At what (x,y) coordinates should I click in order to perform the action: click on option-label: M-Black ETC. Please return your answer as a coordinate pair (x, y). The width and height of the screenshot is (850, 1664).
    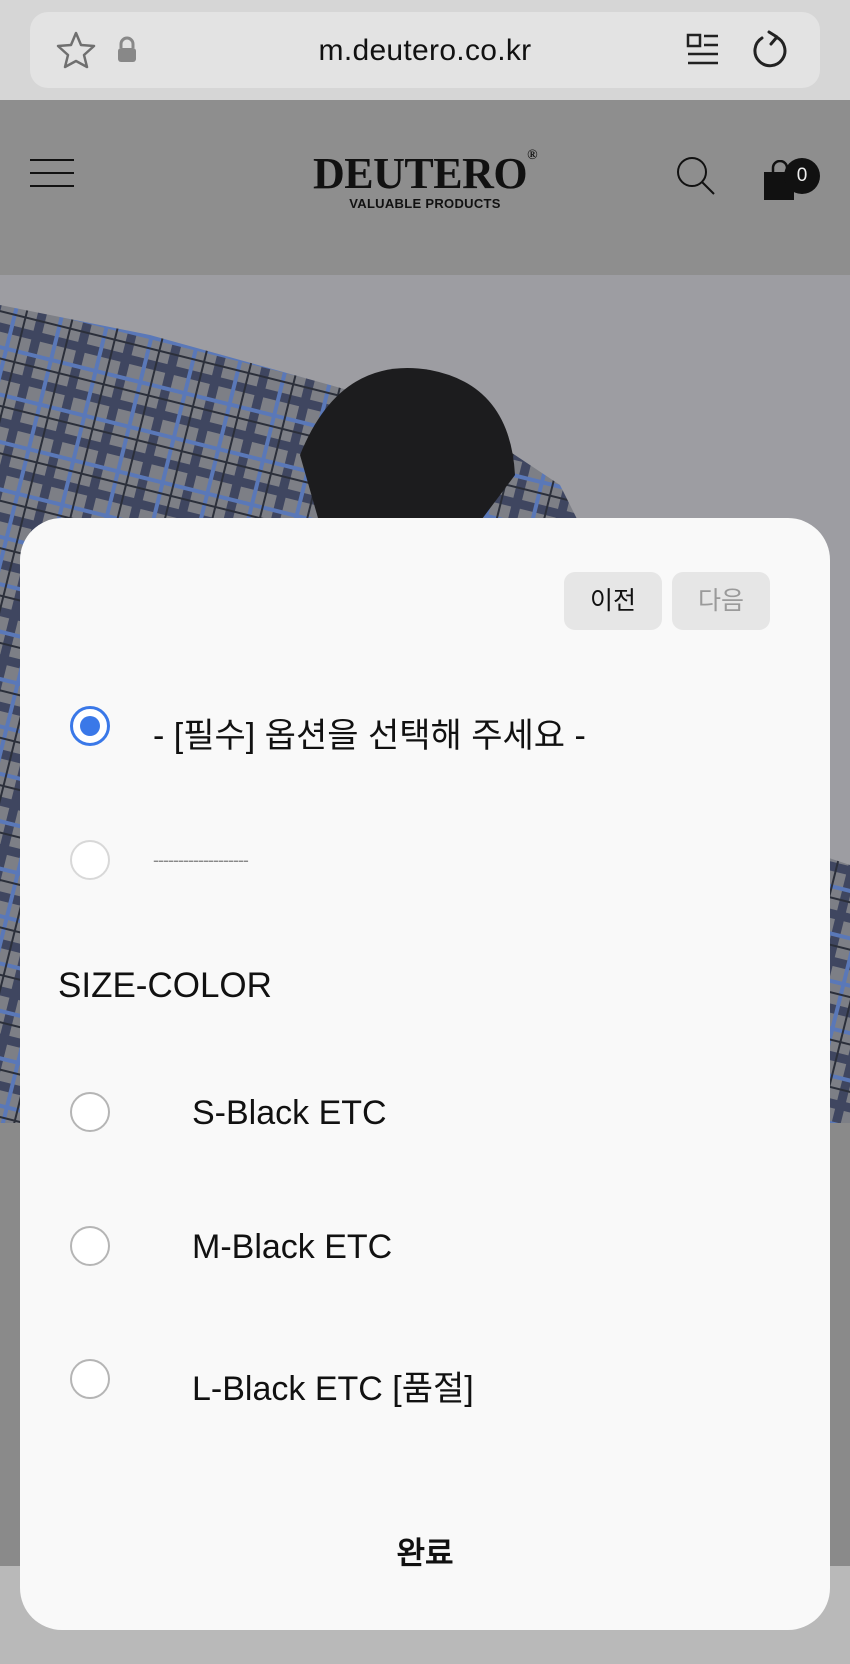
    Looking at the image, I should click on (292, 1247).